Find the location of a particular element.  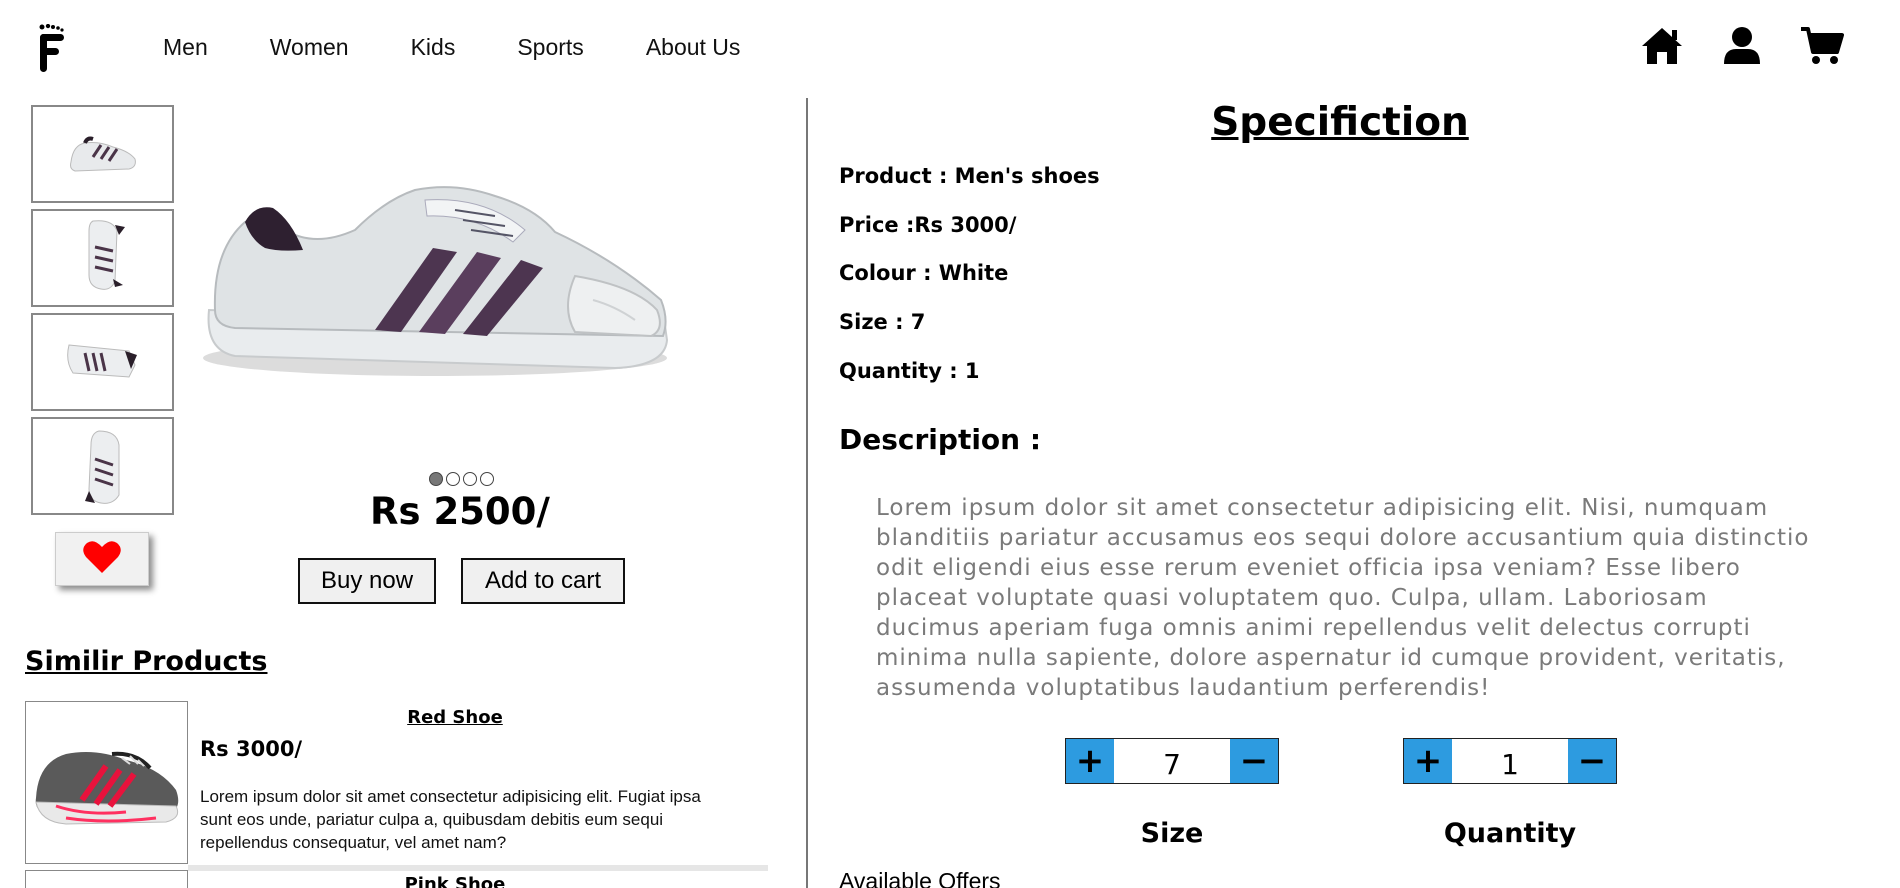

favorite-button is located at coordinates (102, 559).